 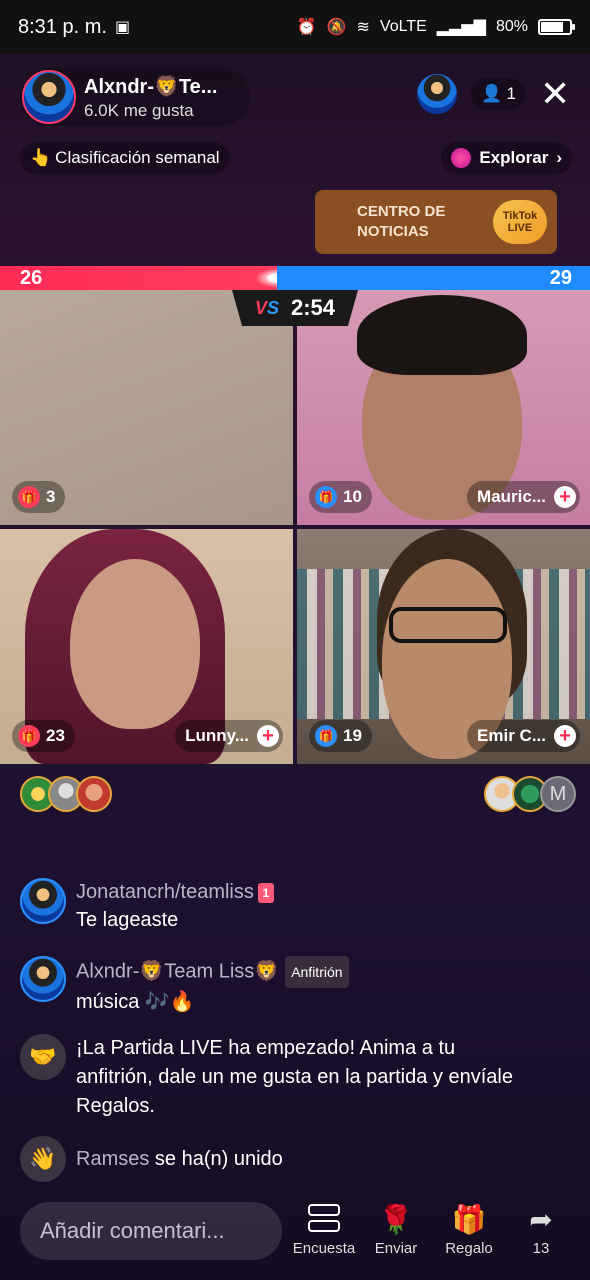 What do you see at coordinates (218, 1158) in the screenshot?
I see `joined-text: se ha(n) unido` at bounding box center [218, 1158].